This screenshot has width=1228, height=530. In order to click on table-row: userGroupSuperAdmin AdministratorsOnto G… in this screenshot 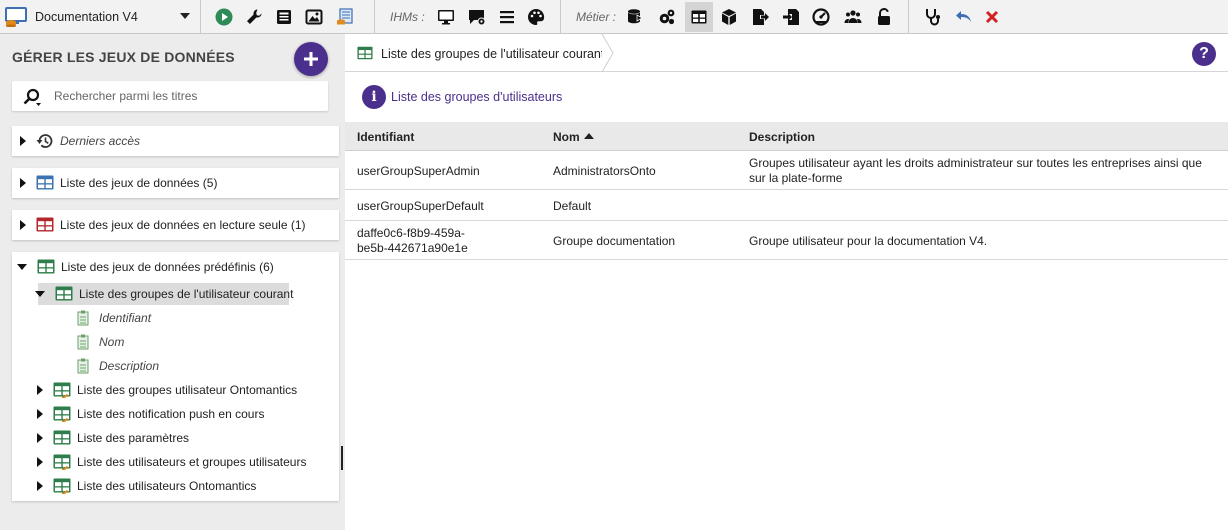, I will do `click(786, 170)`.